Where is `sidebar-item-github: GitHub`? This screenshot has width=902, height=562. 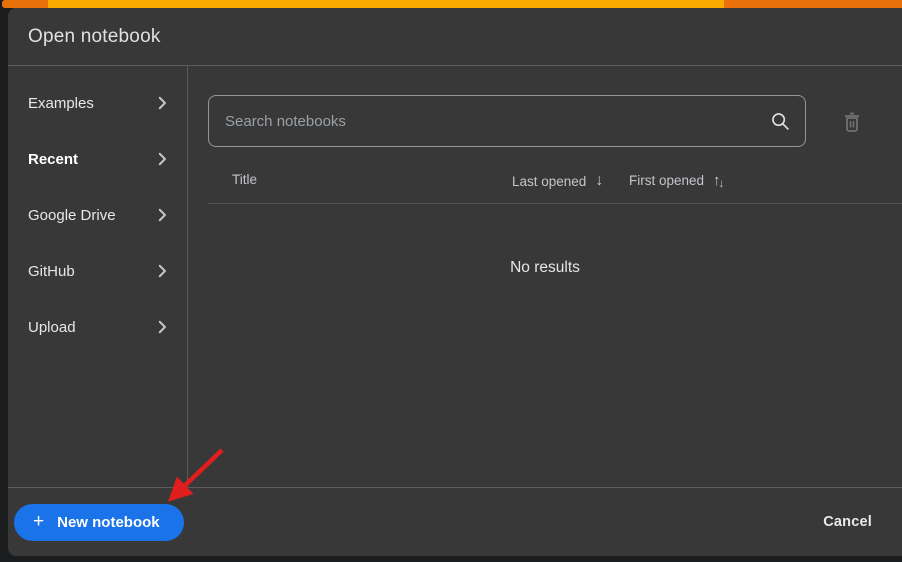 sidebar-item-github: GitHub is located at coordinates (97, 271).